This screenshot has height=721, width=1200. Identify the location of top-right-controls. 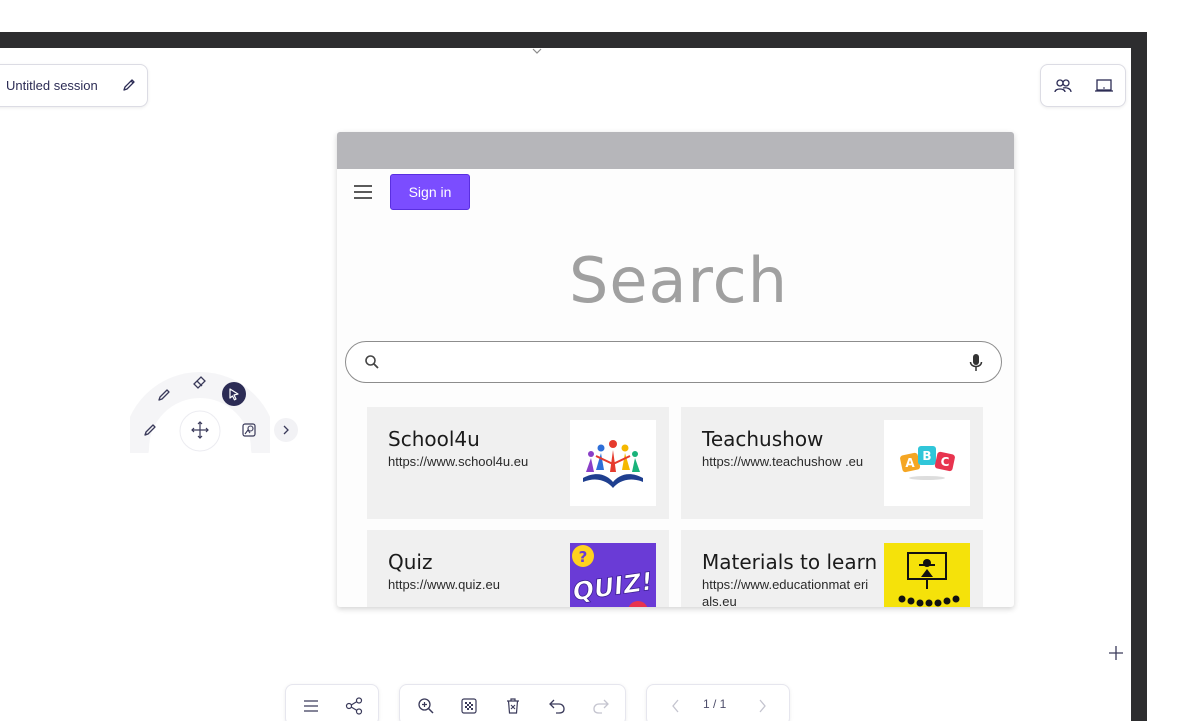
(1083, 85).